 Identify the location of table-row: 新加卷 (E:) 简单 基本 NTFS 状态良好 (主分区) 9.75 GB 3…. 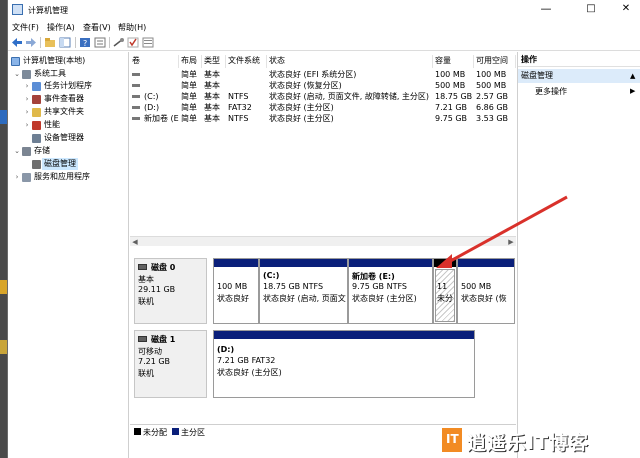
(323, 118).